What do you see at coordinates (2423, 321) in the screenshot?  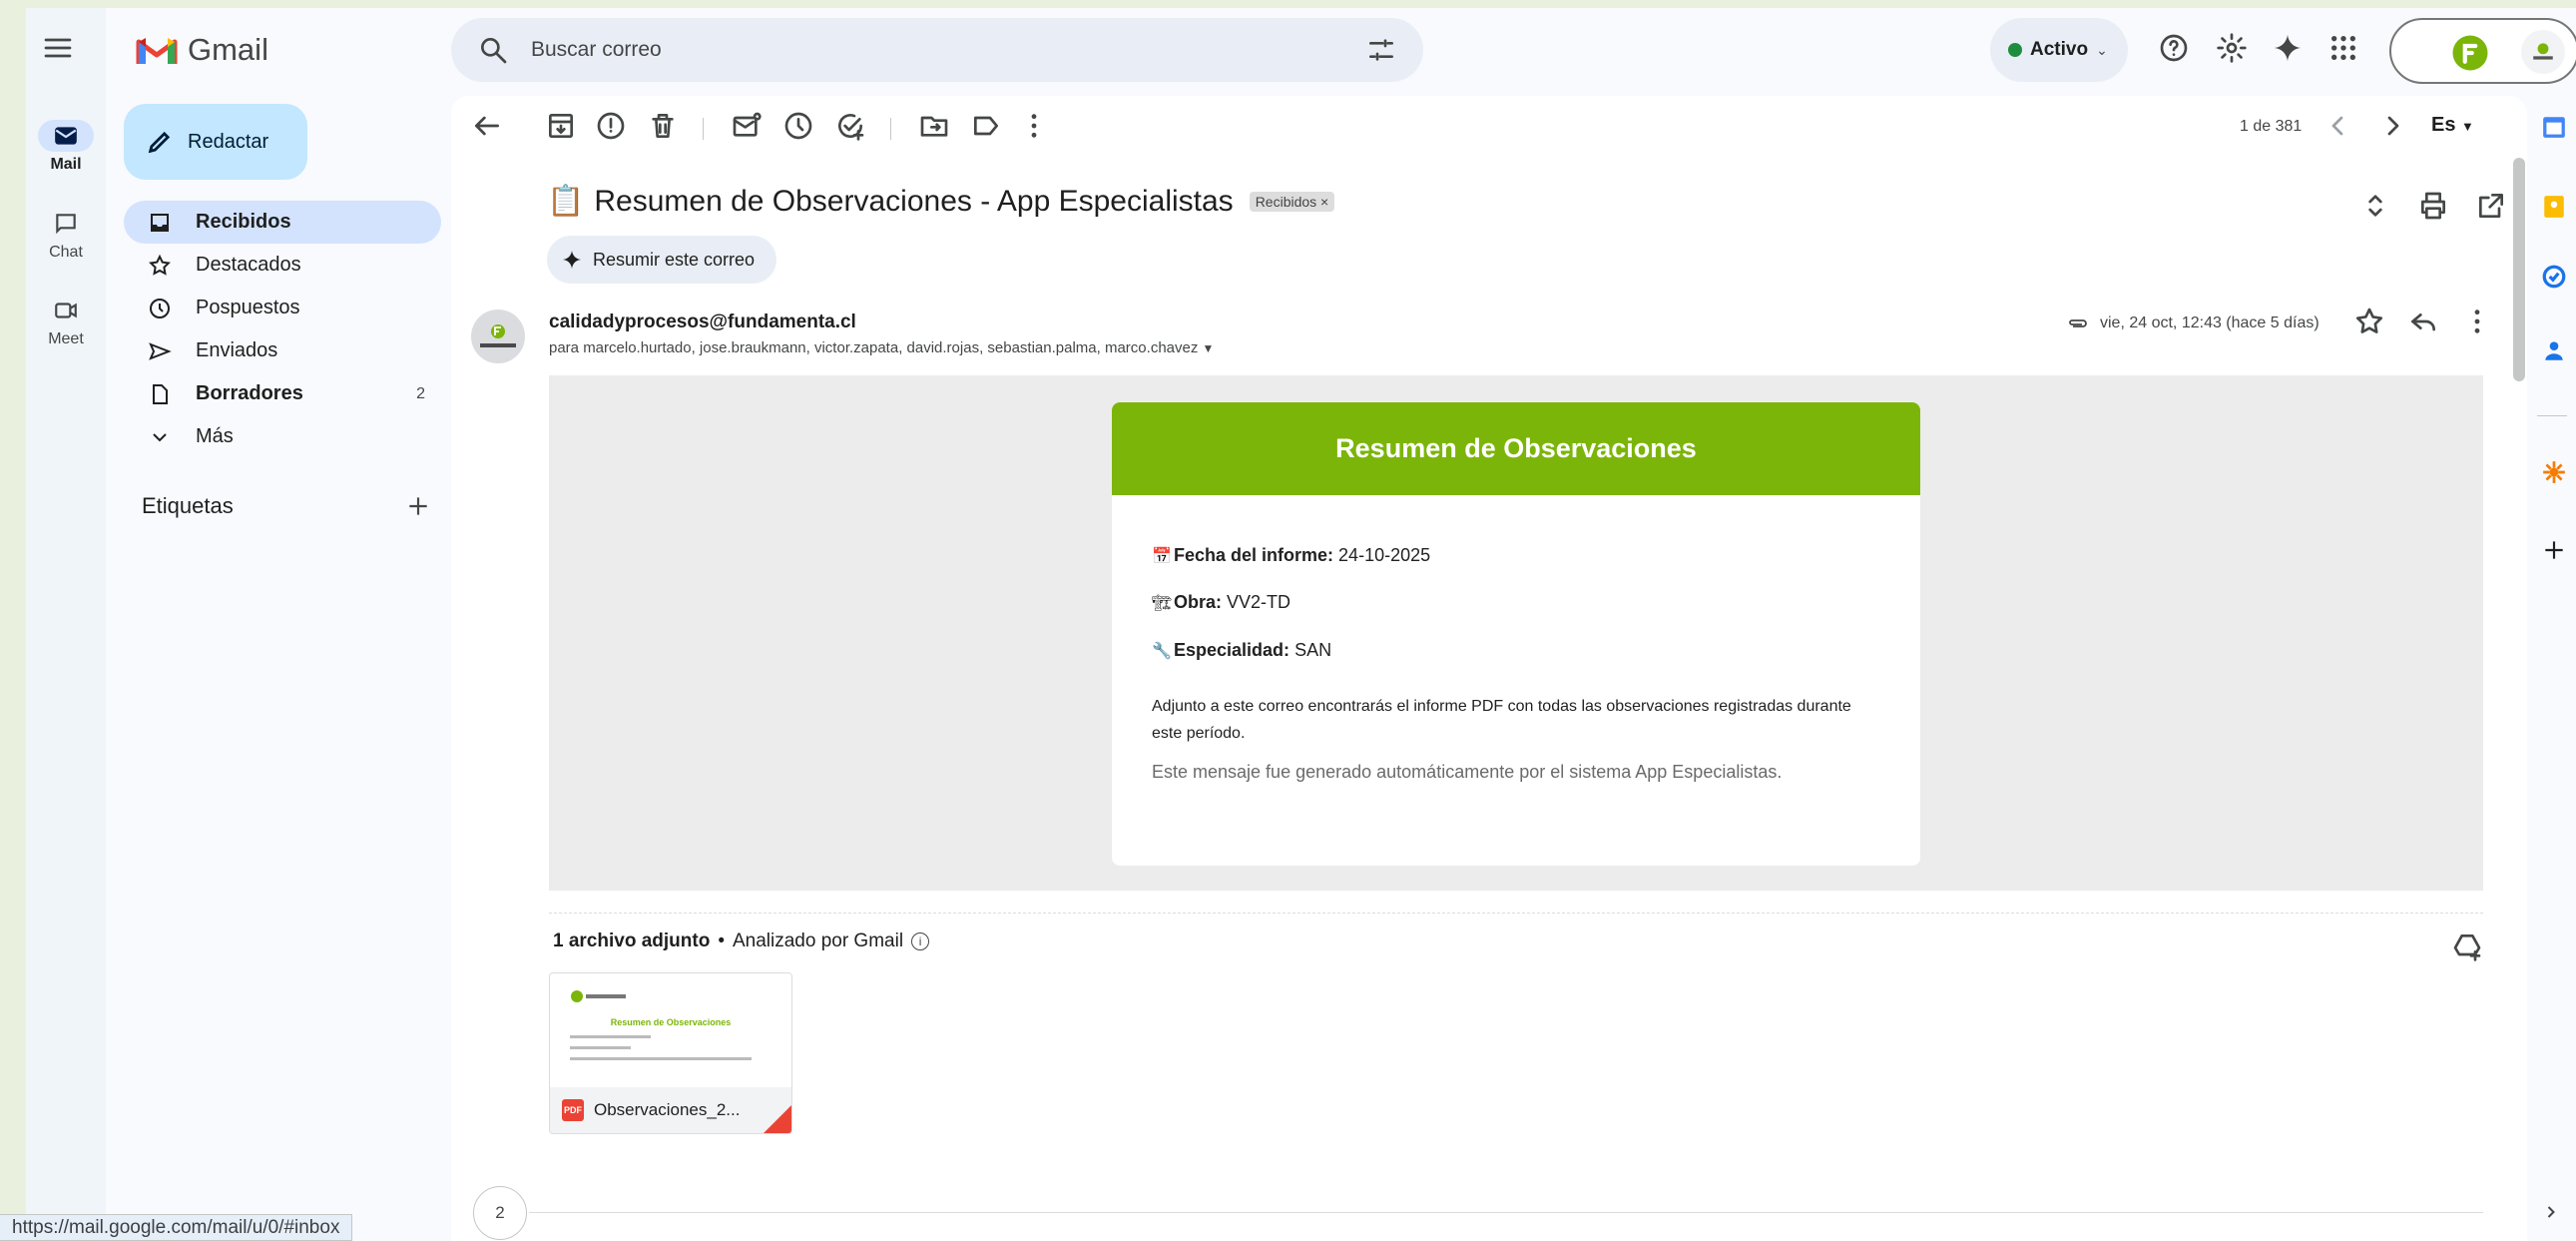 I see `reply-icon` at bounding box center [2423, 321].